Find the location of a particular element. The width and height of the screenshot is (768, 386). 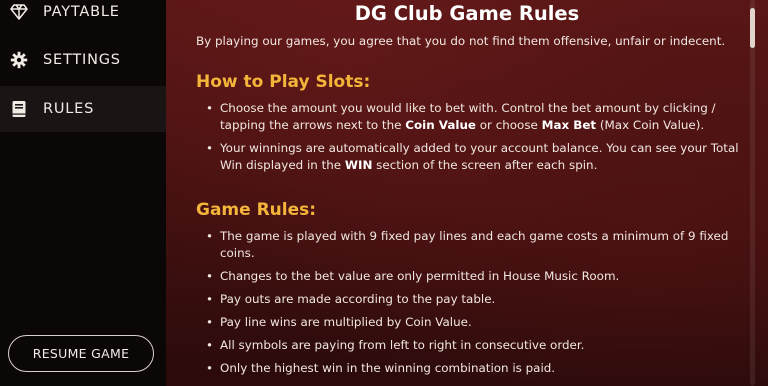

menu-item-paytable: PAYTABLE is located at coordinates (83, 17).